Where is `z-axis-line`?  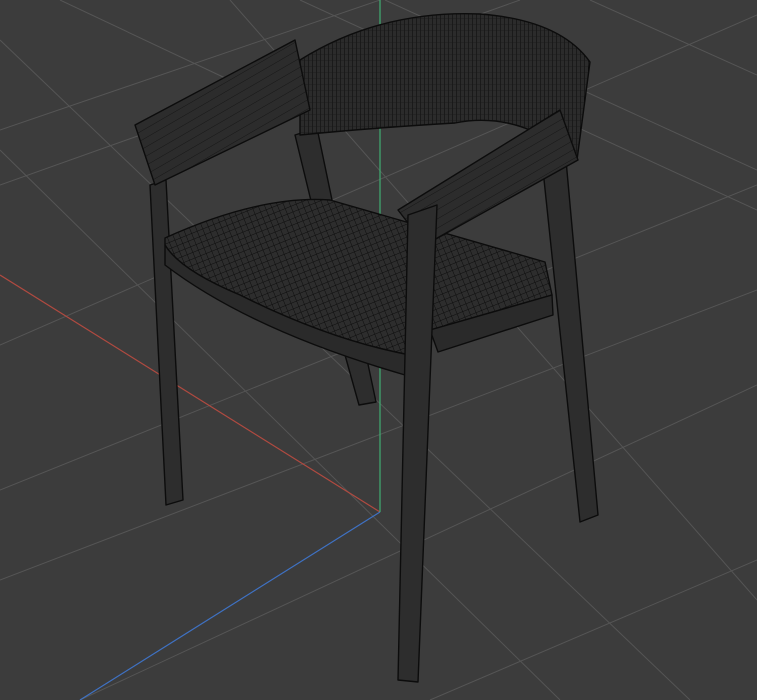
z-axis-line is located at coordinates (230, 605).